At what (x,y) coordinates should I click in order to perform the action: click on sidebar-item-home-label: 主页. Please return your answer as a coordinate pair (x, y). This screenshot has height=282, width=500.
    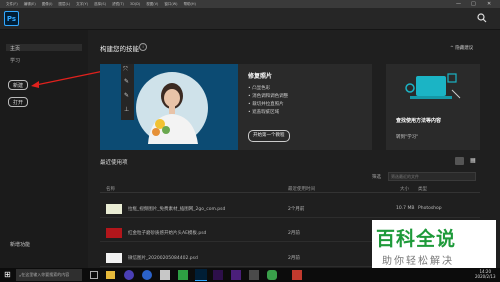
    Looking at the image, I should click on (15, 49).